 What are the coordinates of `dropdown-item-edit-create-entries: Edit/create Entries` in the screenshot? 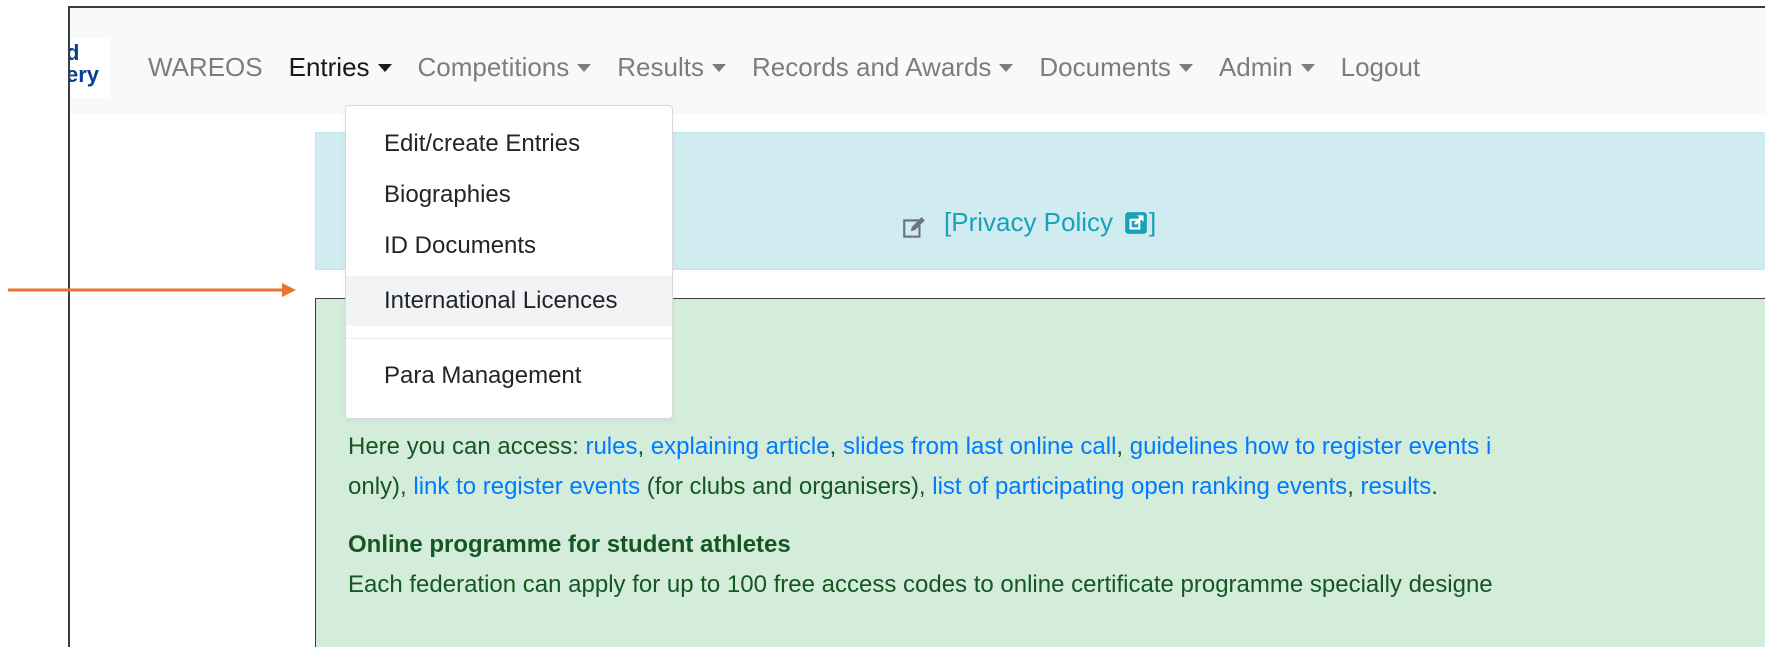 It's located at (509, 144).